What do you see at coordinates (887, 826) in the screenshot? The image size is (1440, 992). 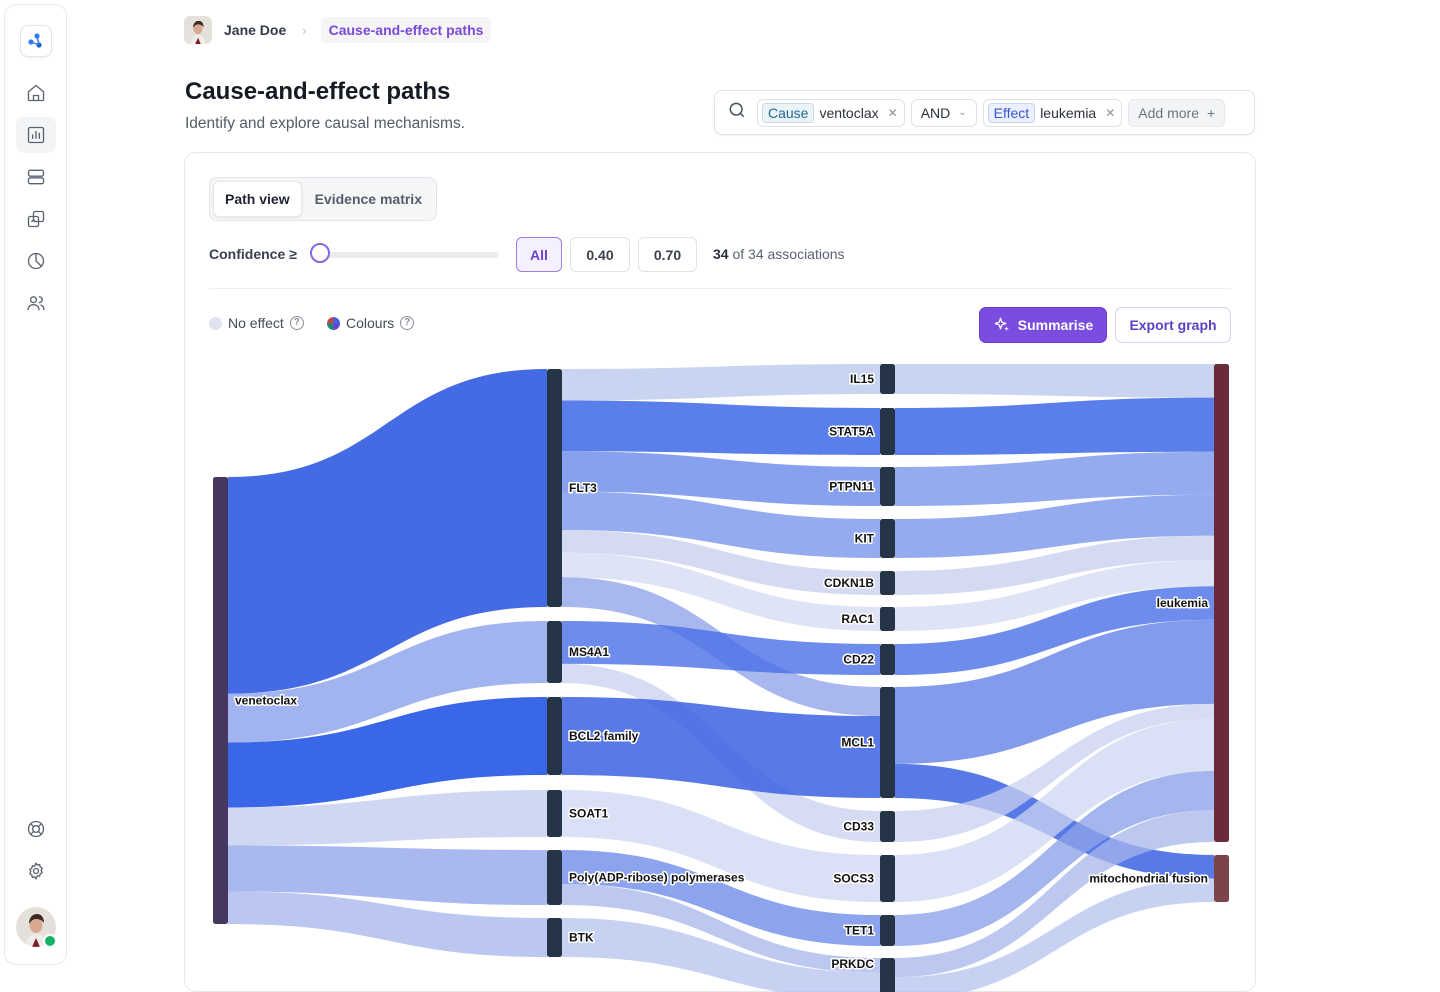 I see `sankey-node-CD33` at bounding box center [887, 826].